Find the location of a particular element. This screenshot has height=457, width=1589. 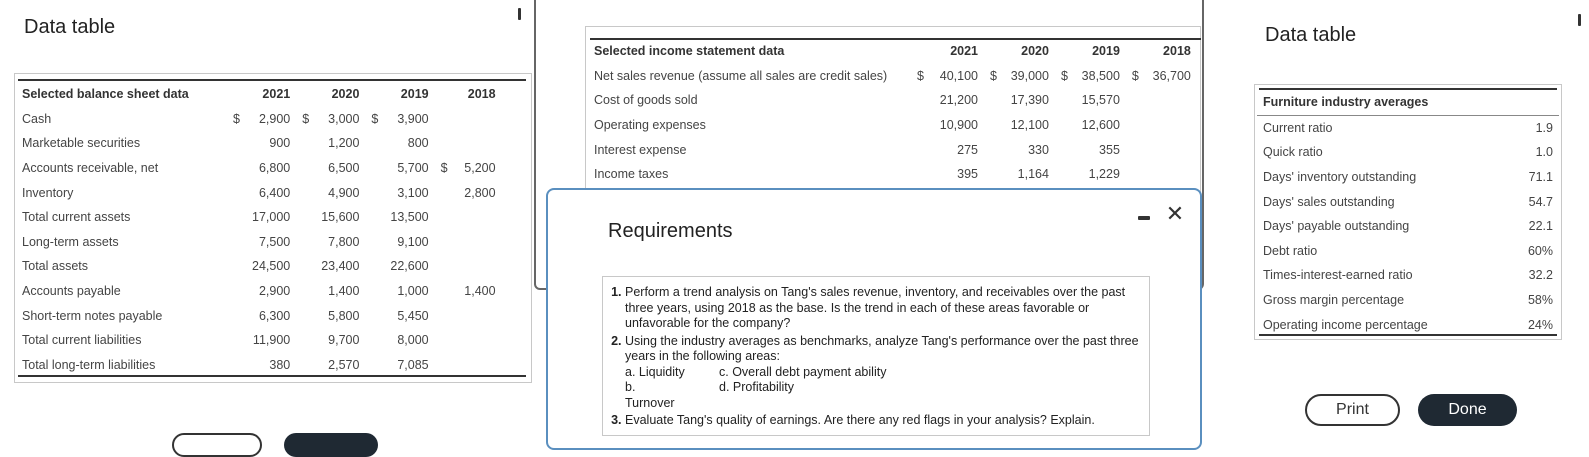

table-row: Total assets 24,500 23,400 22,600 is located at coordinates (259, 266).